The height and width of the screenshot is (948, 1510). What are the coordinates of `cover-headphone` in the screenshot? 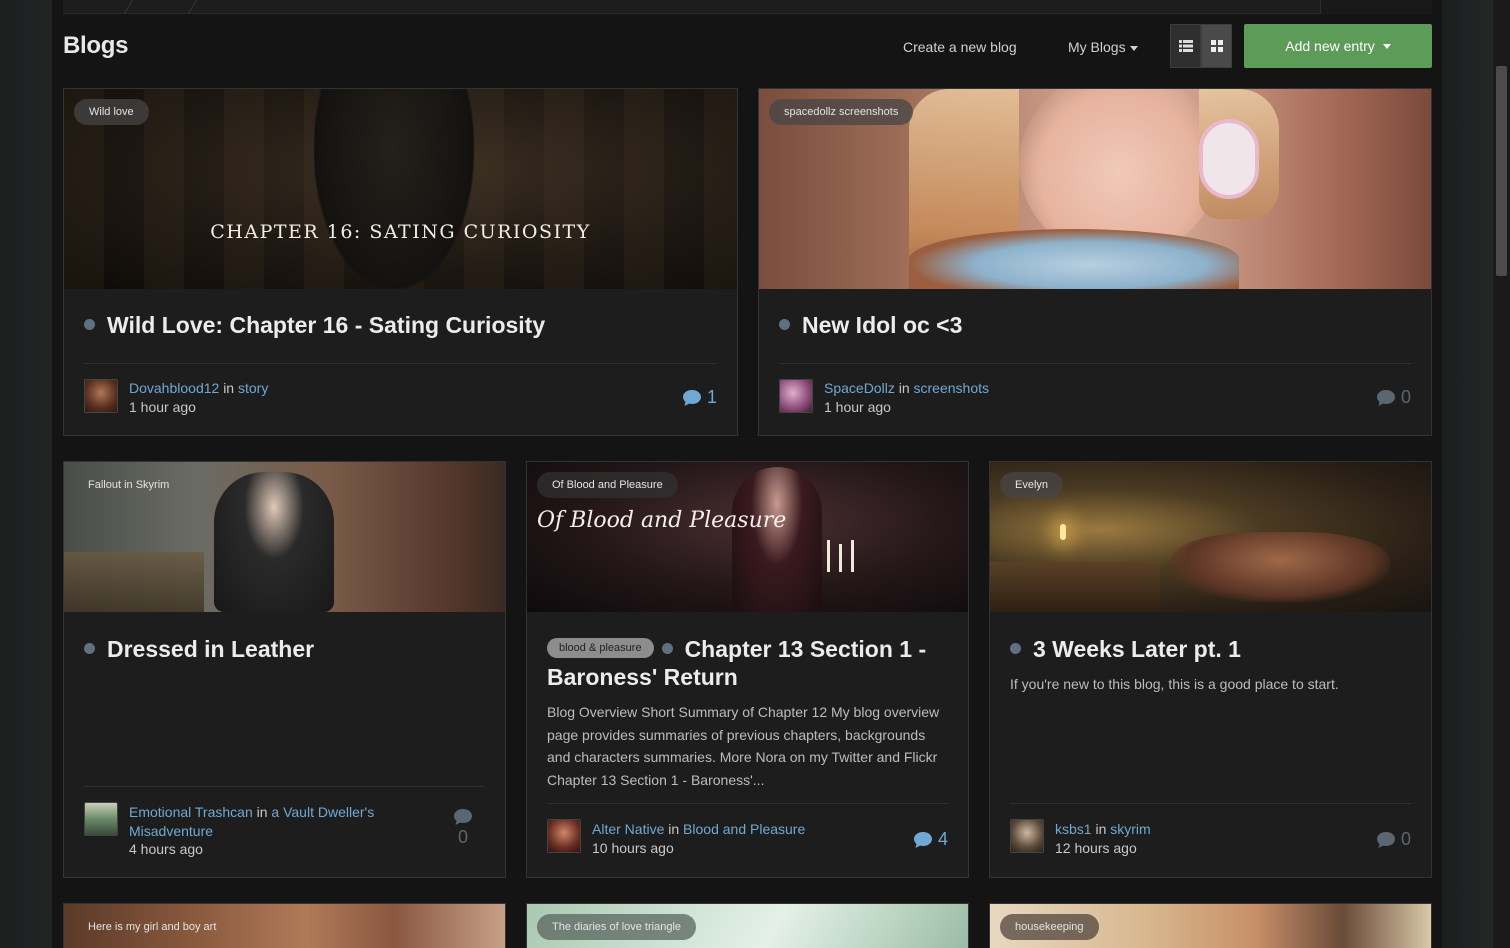 It's located at (1229, 159).